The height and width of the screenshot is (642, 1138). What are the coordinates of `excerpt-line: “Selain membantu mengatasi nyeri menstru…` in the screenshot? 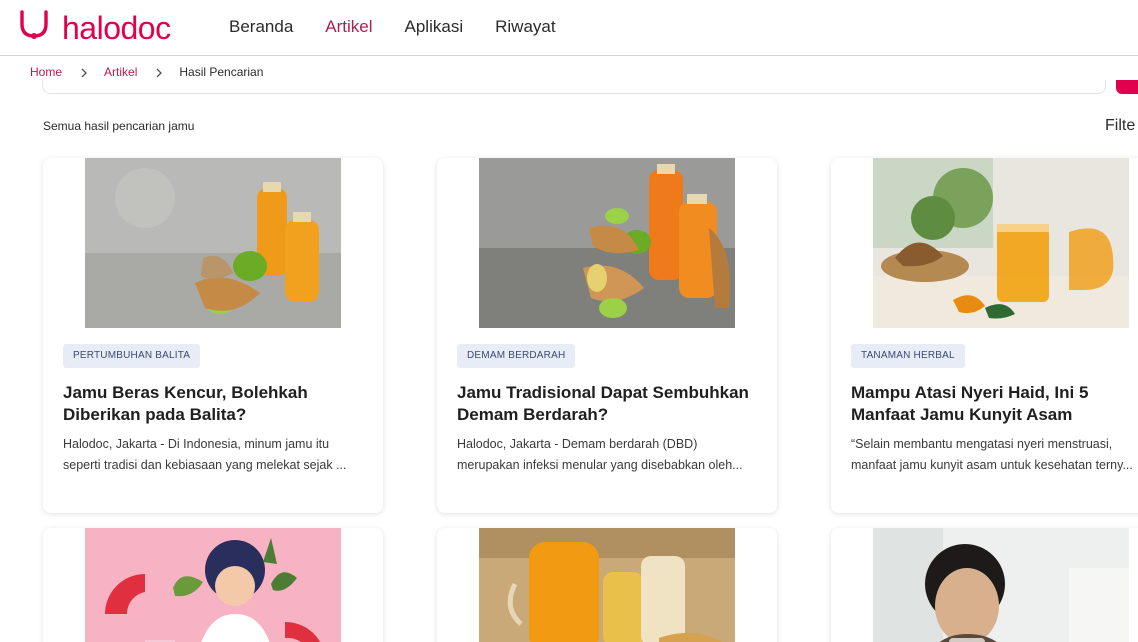 It's located at (982, 444).